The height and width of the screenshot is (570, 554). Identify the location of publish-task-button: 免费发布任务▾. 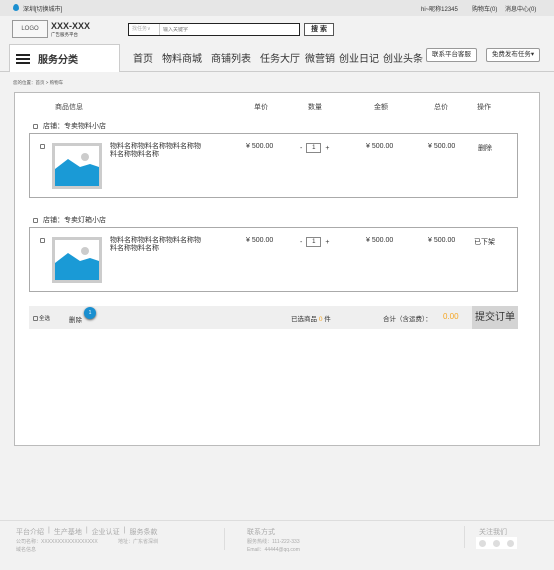
(513, 55).